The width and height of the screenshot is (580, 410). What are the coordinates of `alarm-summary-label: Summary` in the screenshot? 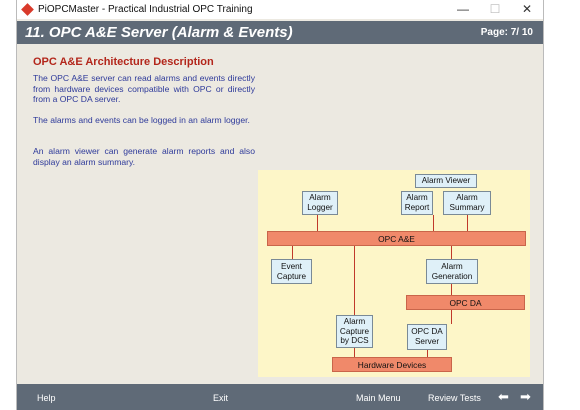 It's located at (467, 207).